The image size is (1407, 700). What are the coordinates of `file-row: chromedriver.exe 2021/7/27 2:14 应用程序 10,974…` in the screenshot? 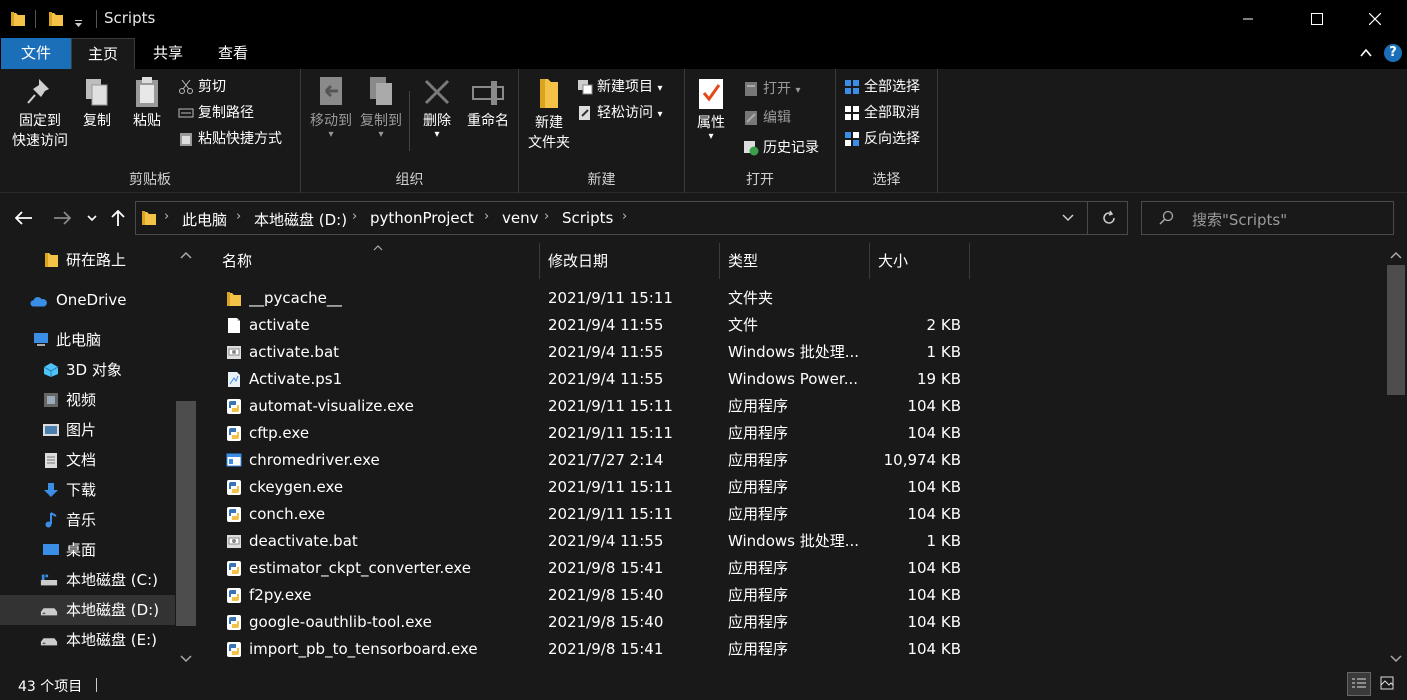 It's located at (791, 460).